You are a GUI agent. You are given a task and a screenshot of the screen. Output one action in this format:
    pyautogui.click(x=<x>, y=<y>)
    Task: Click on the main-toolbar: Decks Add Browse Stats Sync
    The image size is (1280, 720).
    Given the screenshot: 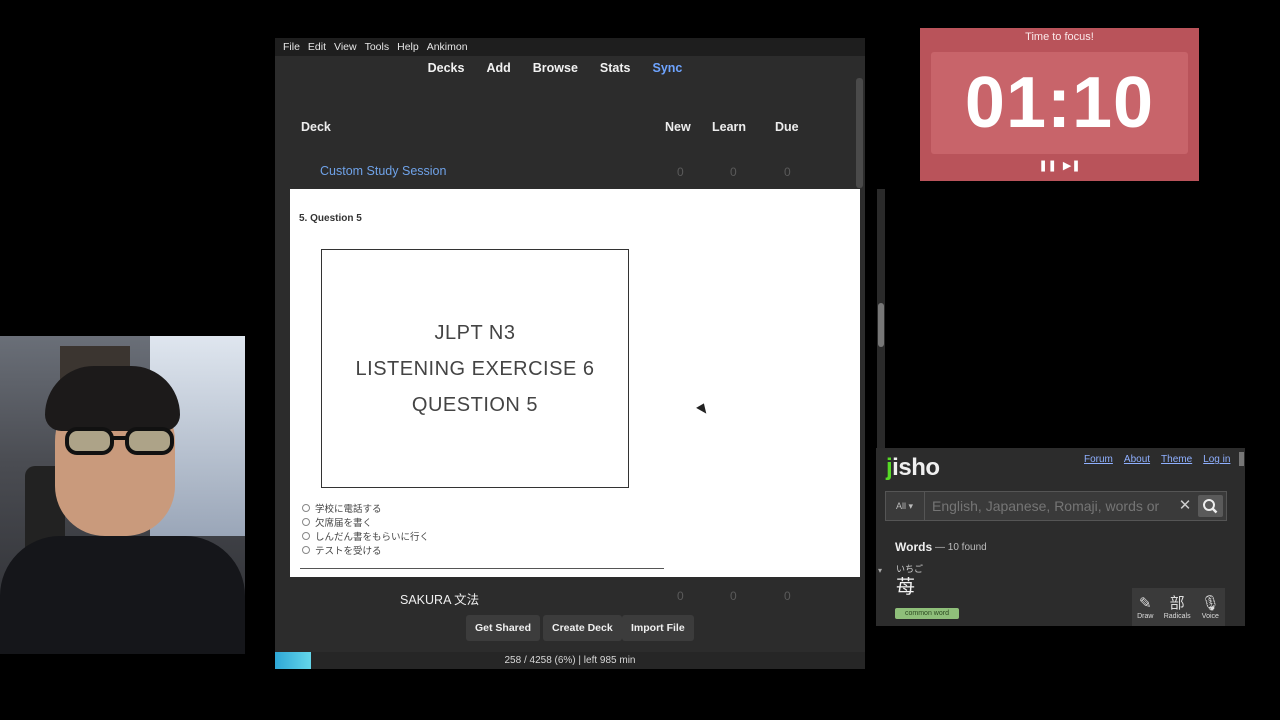 What is the action you would take?
    pyautogui.click(x=570, y=68)
    